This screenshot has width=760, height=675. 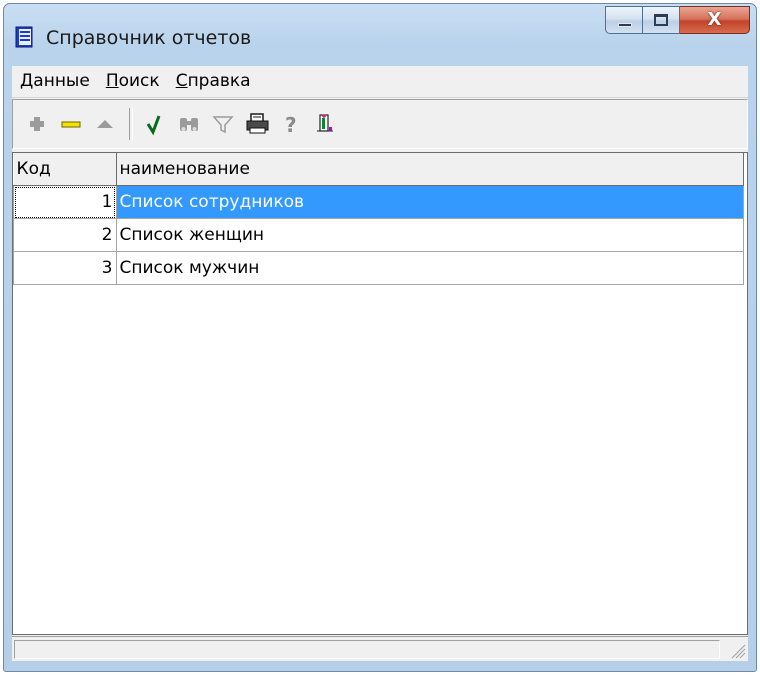 What do you see at coordinates (380, 35) in the screenshot?
I see `title-bar: Справочник отчетов X` at bounding box center [380, 35].